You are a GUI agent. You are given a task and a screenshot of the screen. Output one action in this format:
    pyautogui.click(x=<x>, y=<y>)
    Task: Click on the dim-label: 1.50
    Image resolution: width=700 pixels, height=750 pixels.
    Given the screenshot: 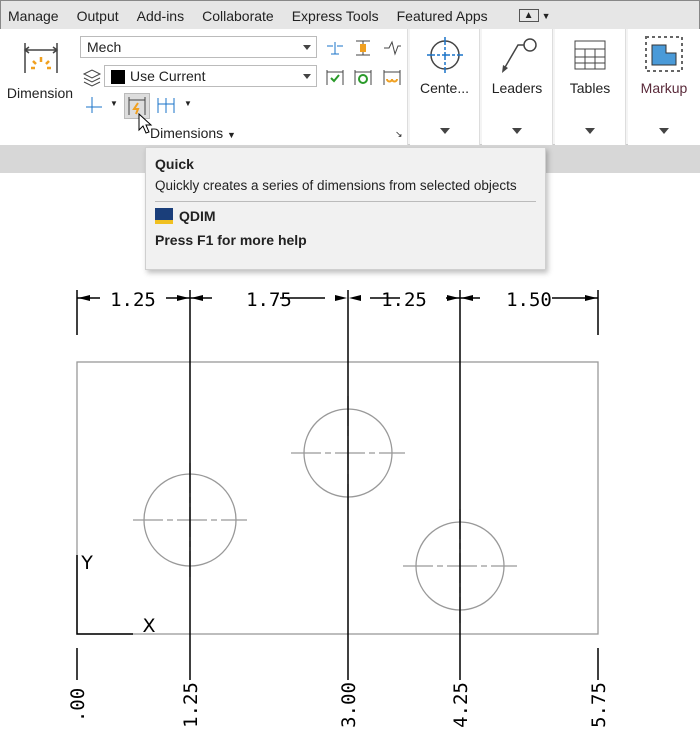 What is the action you would take?
    pyautogui.click(x=529, y=300)
    